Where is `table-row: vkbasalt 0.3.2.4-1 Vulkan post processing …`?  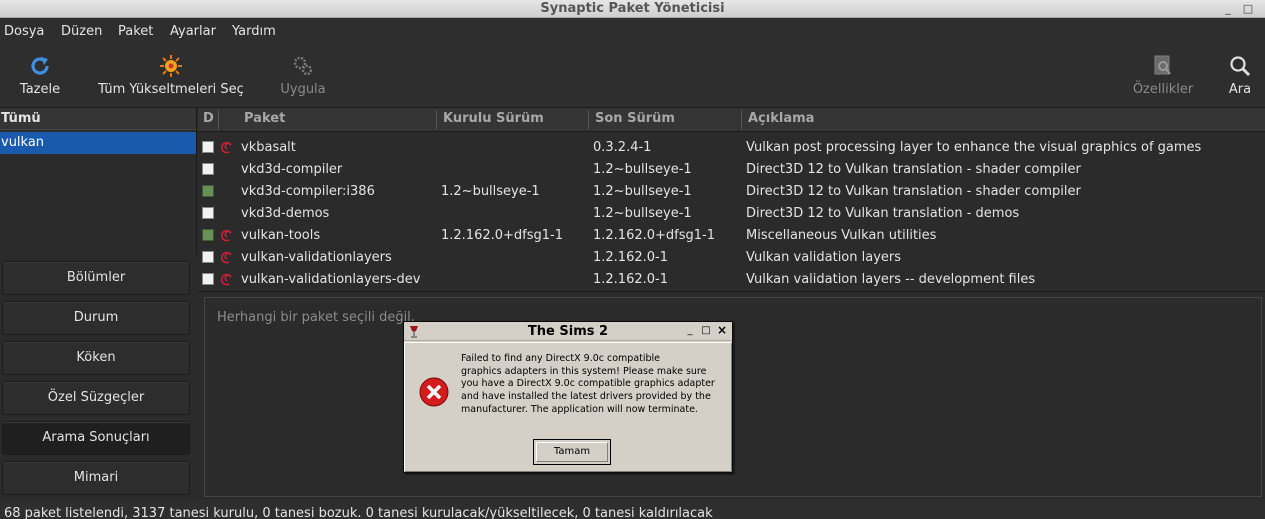 table-row: vkbasalt 0.3.2.4-1 Vulkan post processing … is located at coordinates (731, 148).